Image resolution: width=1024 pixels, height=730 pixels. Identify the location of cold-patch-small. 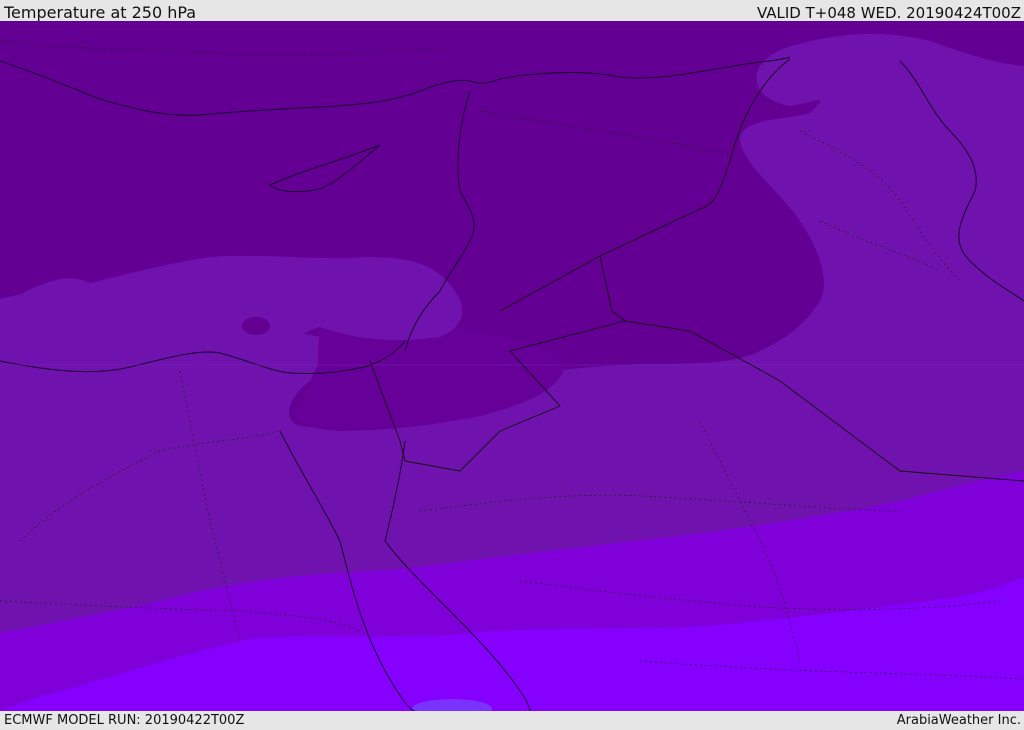
(256, 326).